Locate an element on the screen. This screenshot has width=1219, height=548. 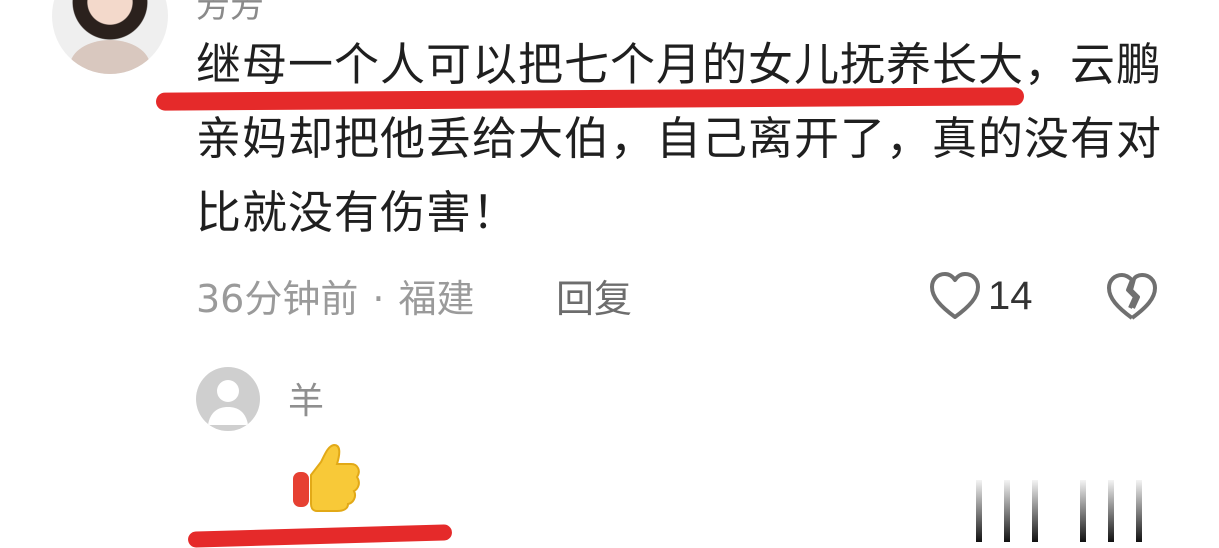
default-avatar is located at coordinates (228, 399).